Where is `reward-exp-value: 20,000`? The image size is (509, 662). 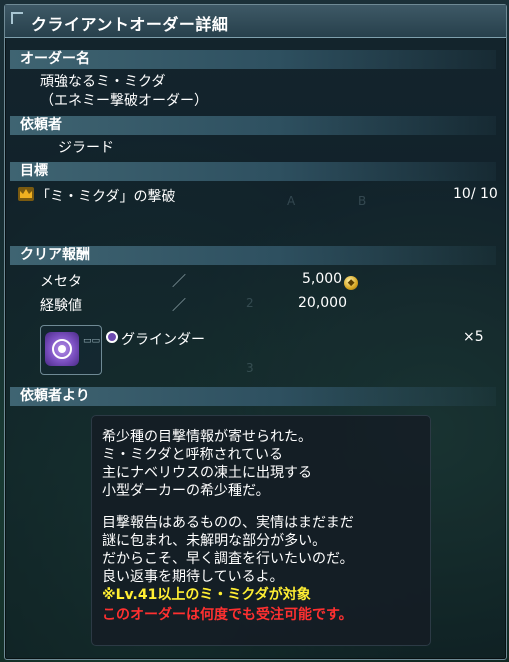 reward-exp-value: 20,000 is located at coordinates (322, 303).